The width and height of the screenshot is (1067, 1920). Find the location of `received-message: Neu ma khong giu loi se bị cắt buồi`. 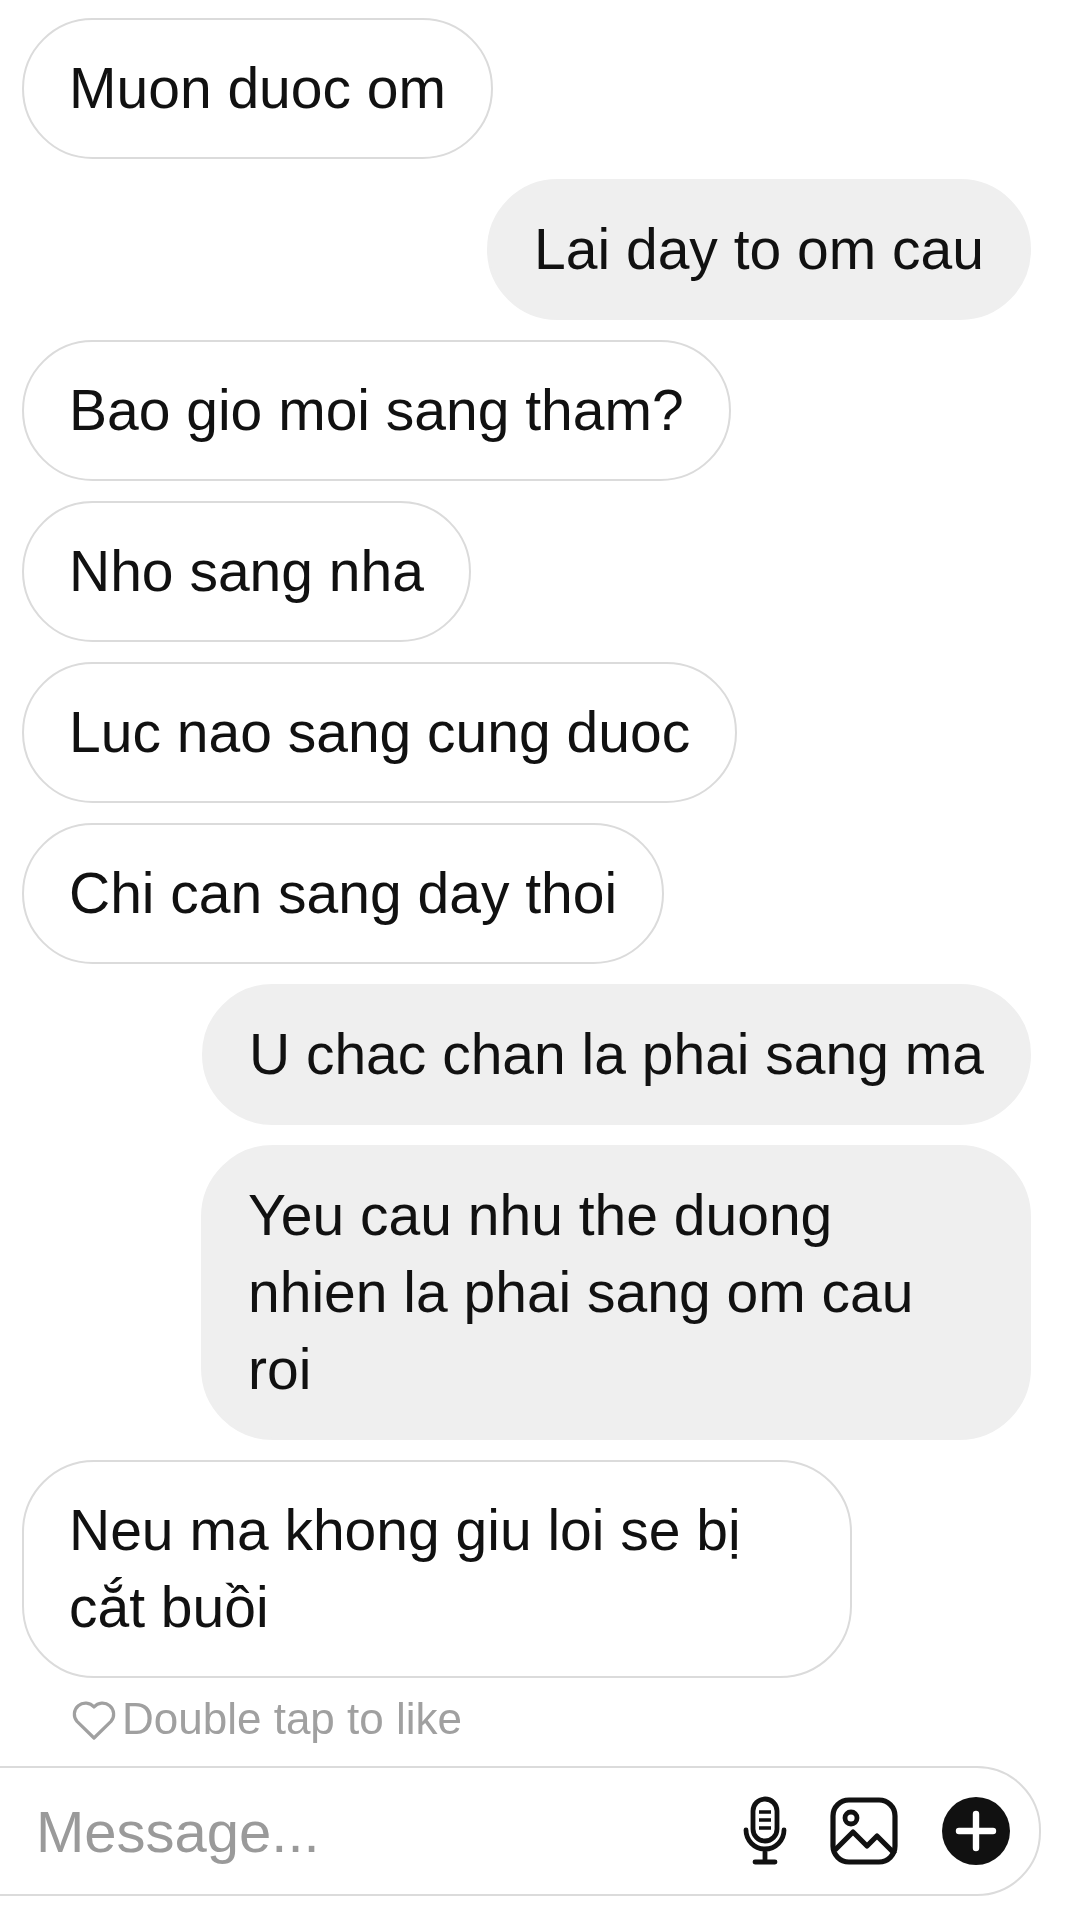

received-message: Neu ma khong giu loi se bị cắt buồi is located at coordinates (437, 1569).